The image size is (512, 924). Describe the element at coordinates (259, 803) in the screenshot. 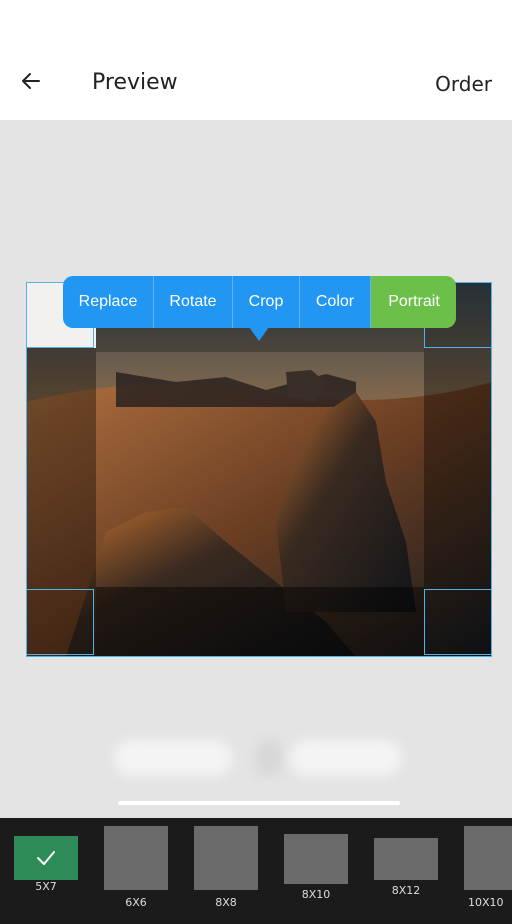

I see `scroll-indicator` at that location.